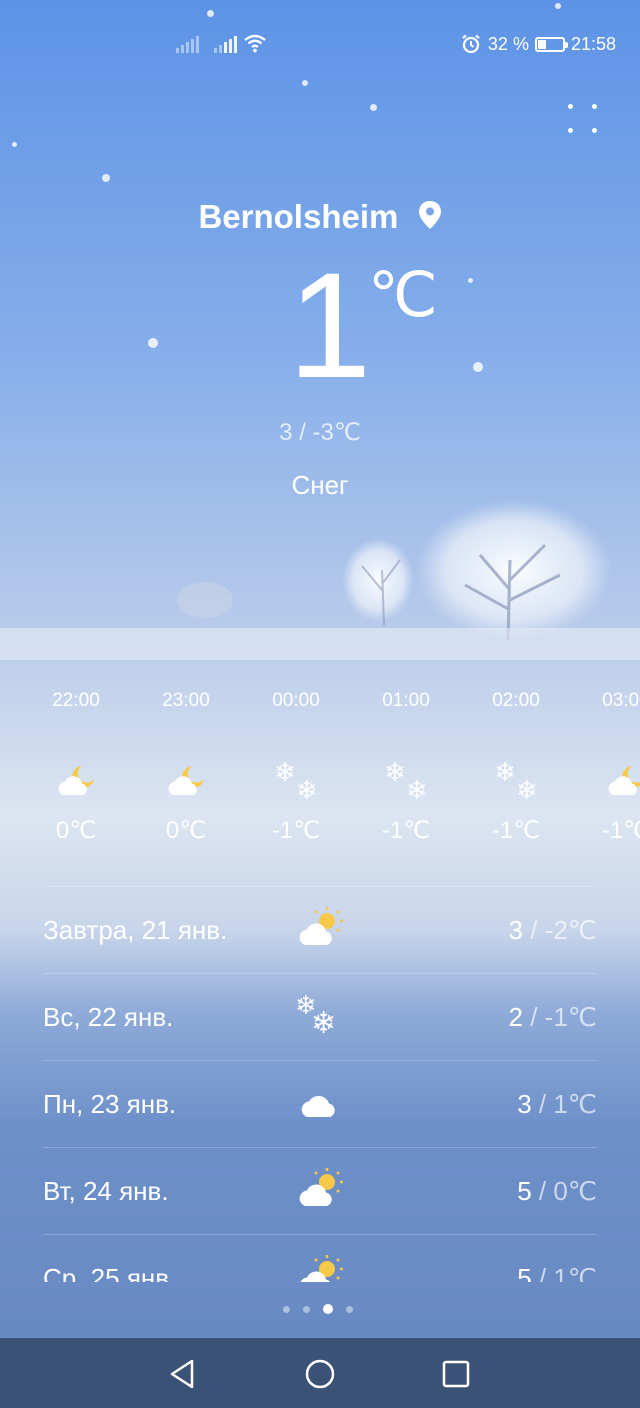 The height and width of the screenshot is (1408, 640). I want to click on battery-level, so click(541, 44).